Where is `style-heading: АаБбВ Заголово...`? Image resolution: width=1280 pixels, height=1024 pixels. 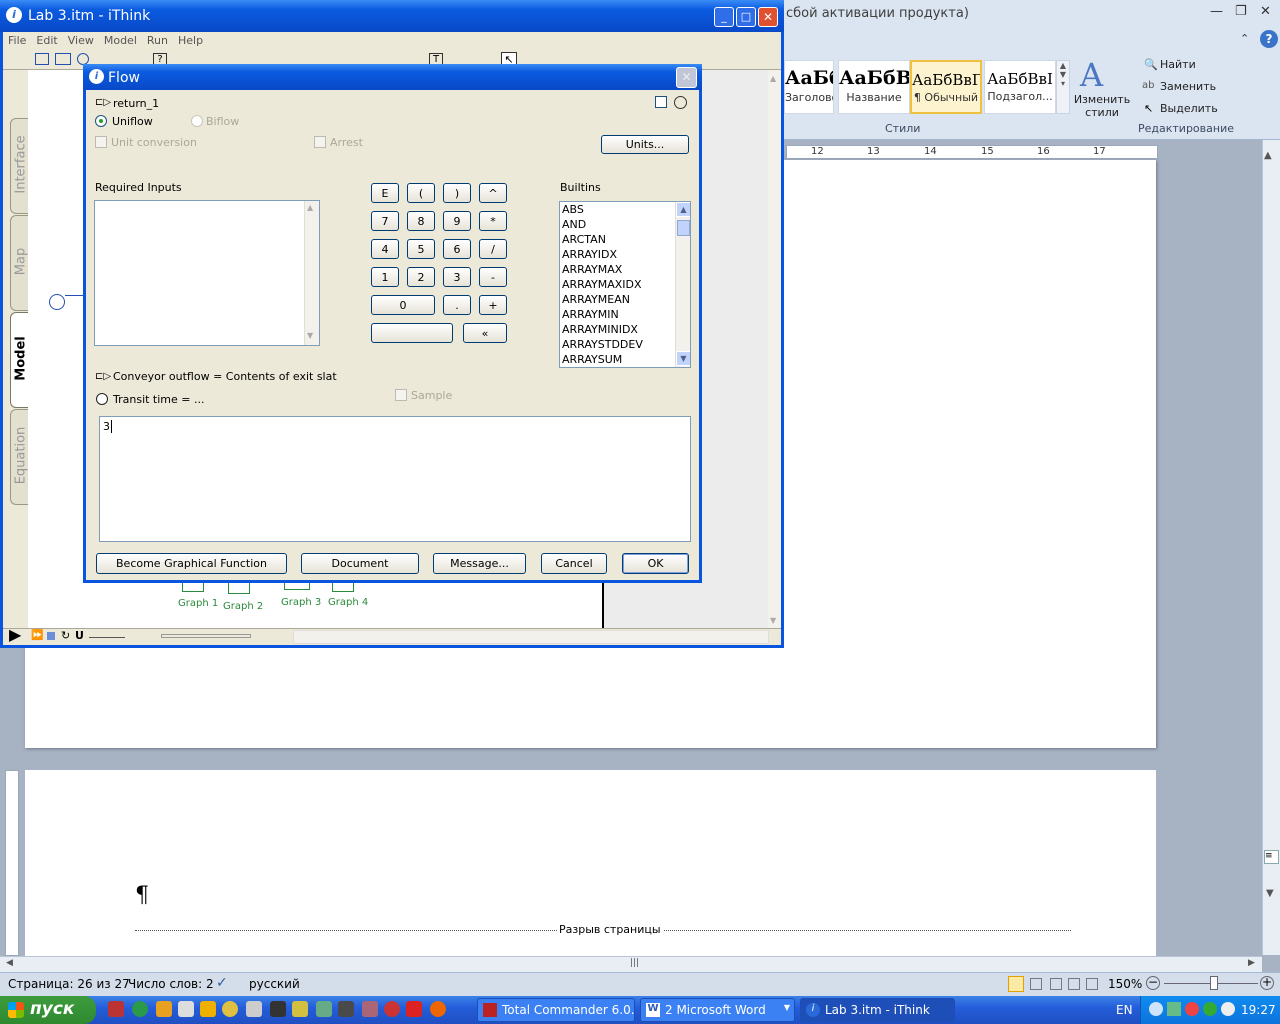
style-heading: АаБбВ Заголово... is located at coordinates (809, 87).